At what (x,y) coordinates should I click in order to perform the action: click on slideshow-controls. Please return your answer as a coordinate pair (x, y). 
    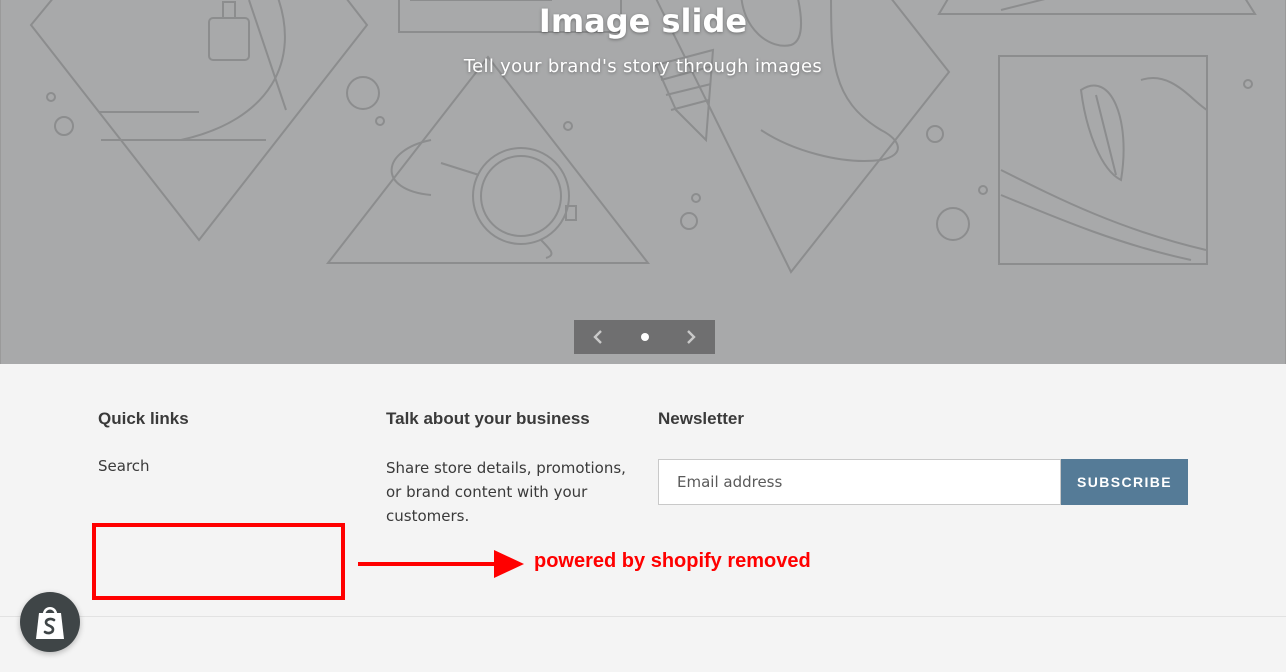
    Looking at the image, I should click on (644, 337).